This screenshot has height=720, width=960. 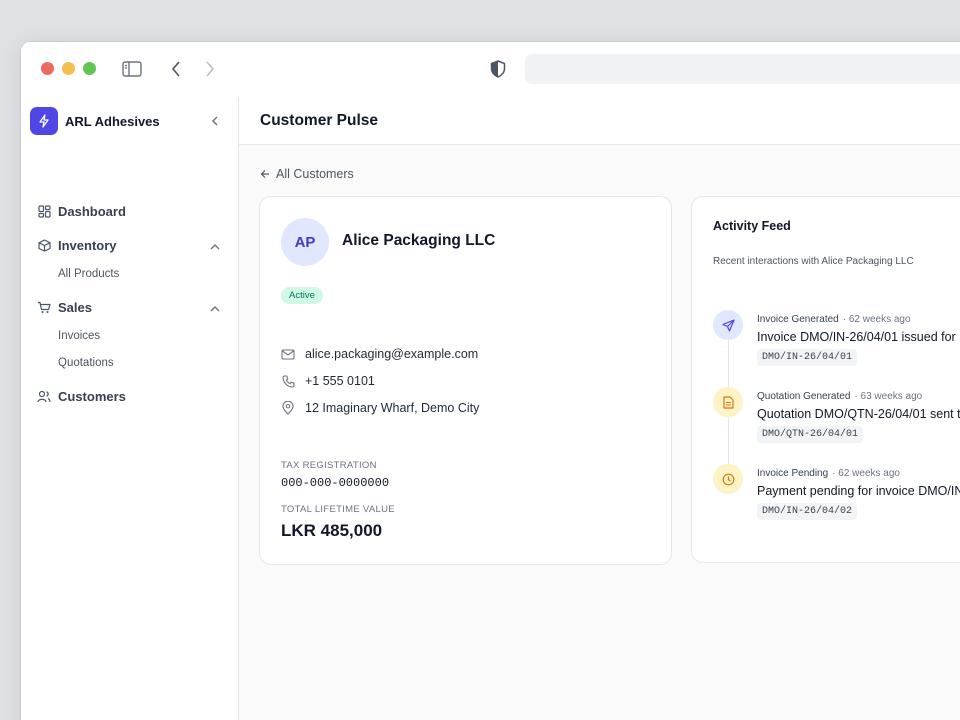 I want to click on mail-icon, so click(x=288, y=354).